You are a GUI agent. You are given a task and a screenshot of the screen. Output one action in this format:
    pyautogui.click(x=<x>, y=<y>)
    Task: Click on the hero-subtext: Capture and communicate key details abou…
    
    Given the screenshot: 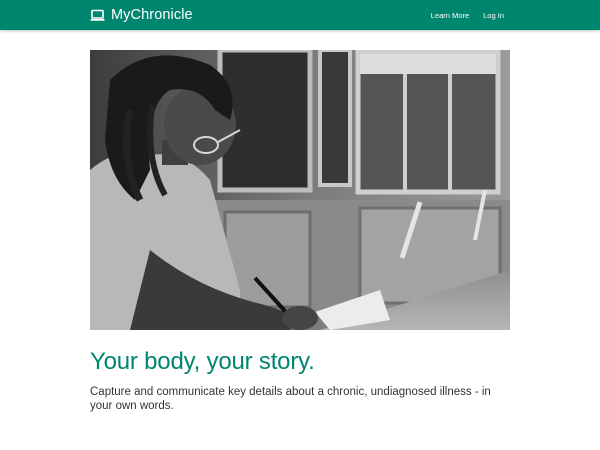 What is the action you would take?
    pyautogui.click(x=290, y=399)
    